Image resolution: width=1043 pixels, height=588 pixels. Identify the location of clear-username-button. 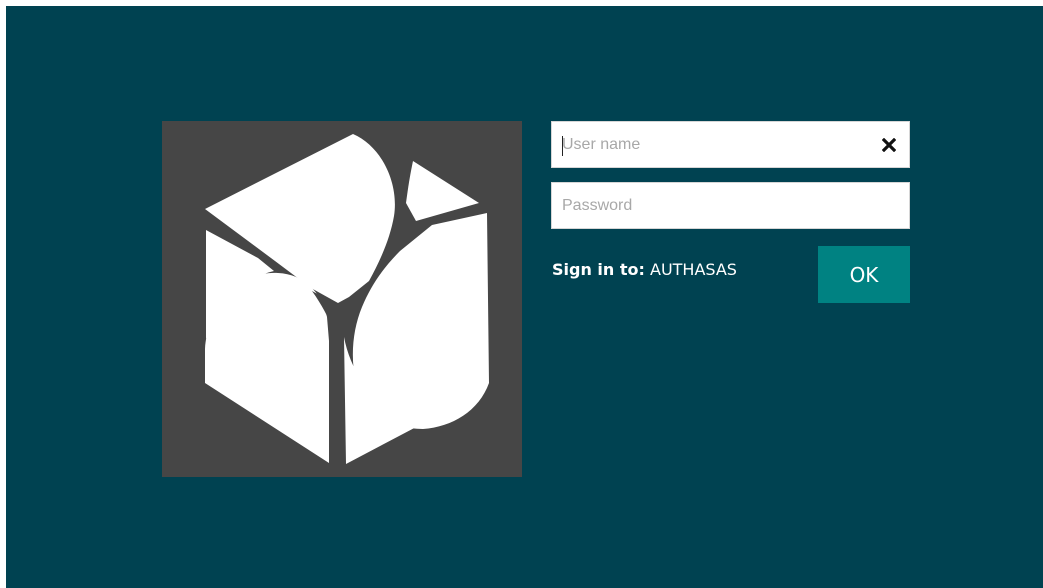
(889, 145).